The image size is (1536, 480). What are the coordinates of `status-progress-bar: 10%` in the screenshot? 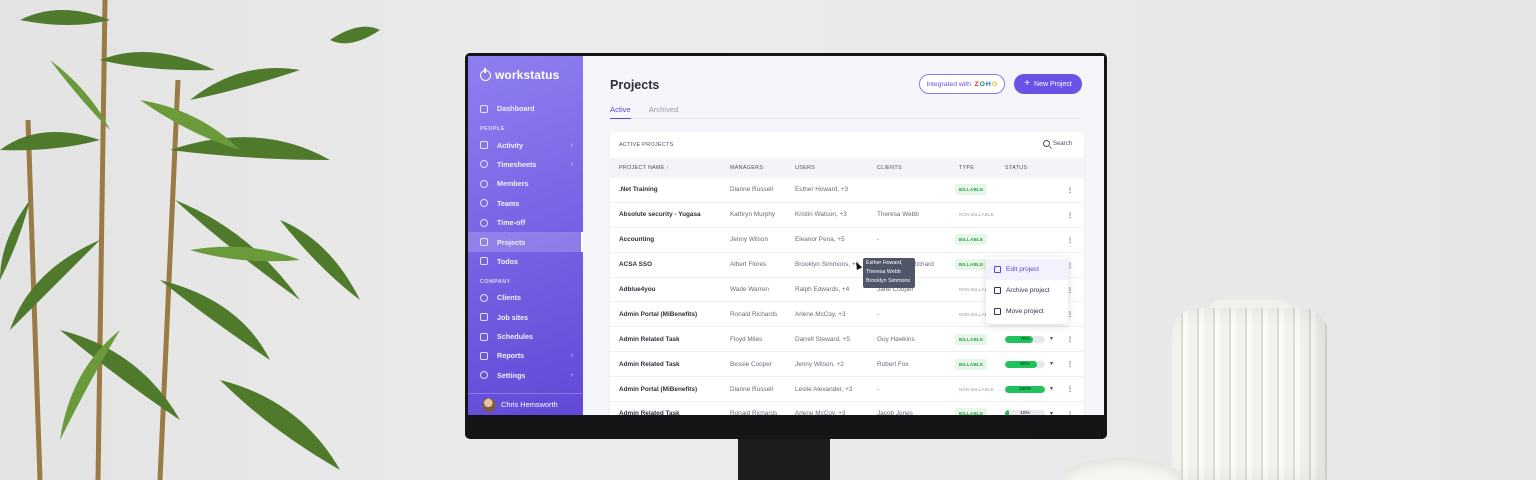 It's located at (1025, 412).